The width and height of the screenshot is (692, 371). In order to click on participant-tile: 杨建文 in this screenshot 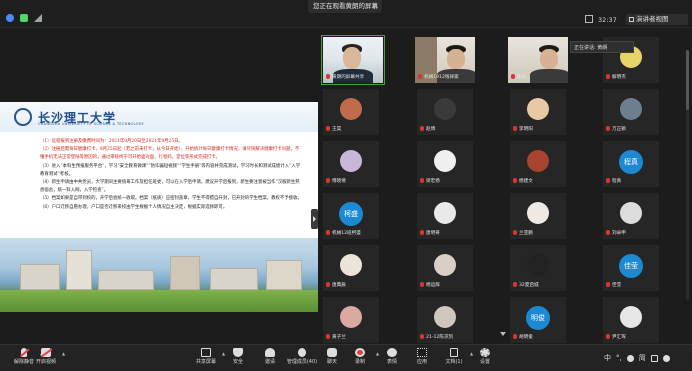, I will do `click(538, 164)`.